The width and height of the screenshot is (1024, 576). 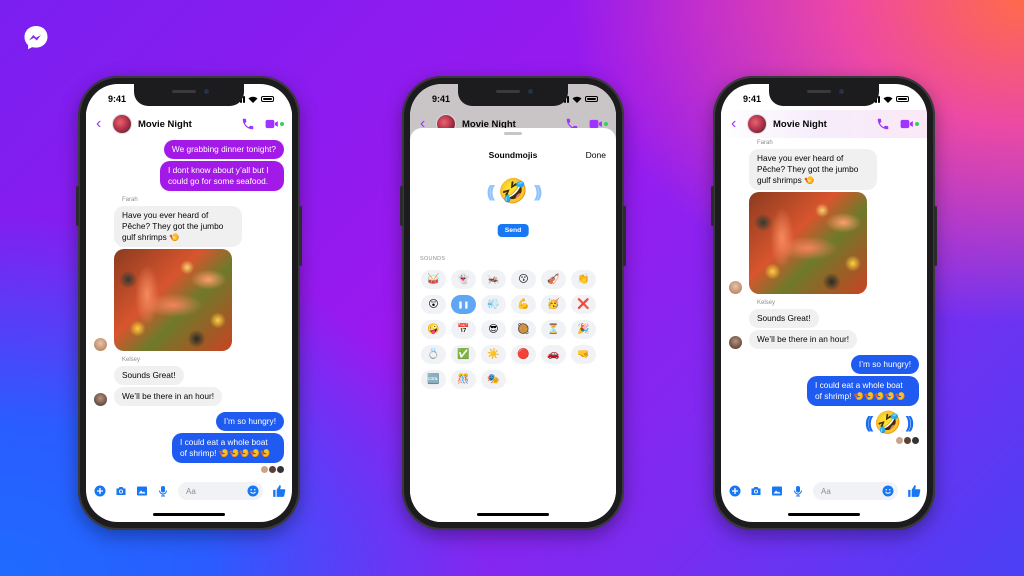 I want to click on soundmoji-message: (( 🤣 )), so click(x=822, y=422).